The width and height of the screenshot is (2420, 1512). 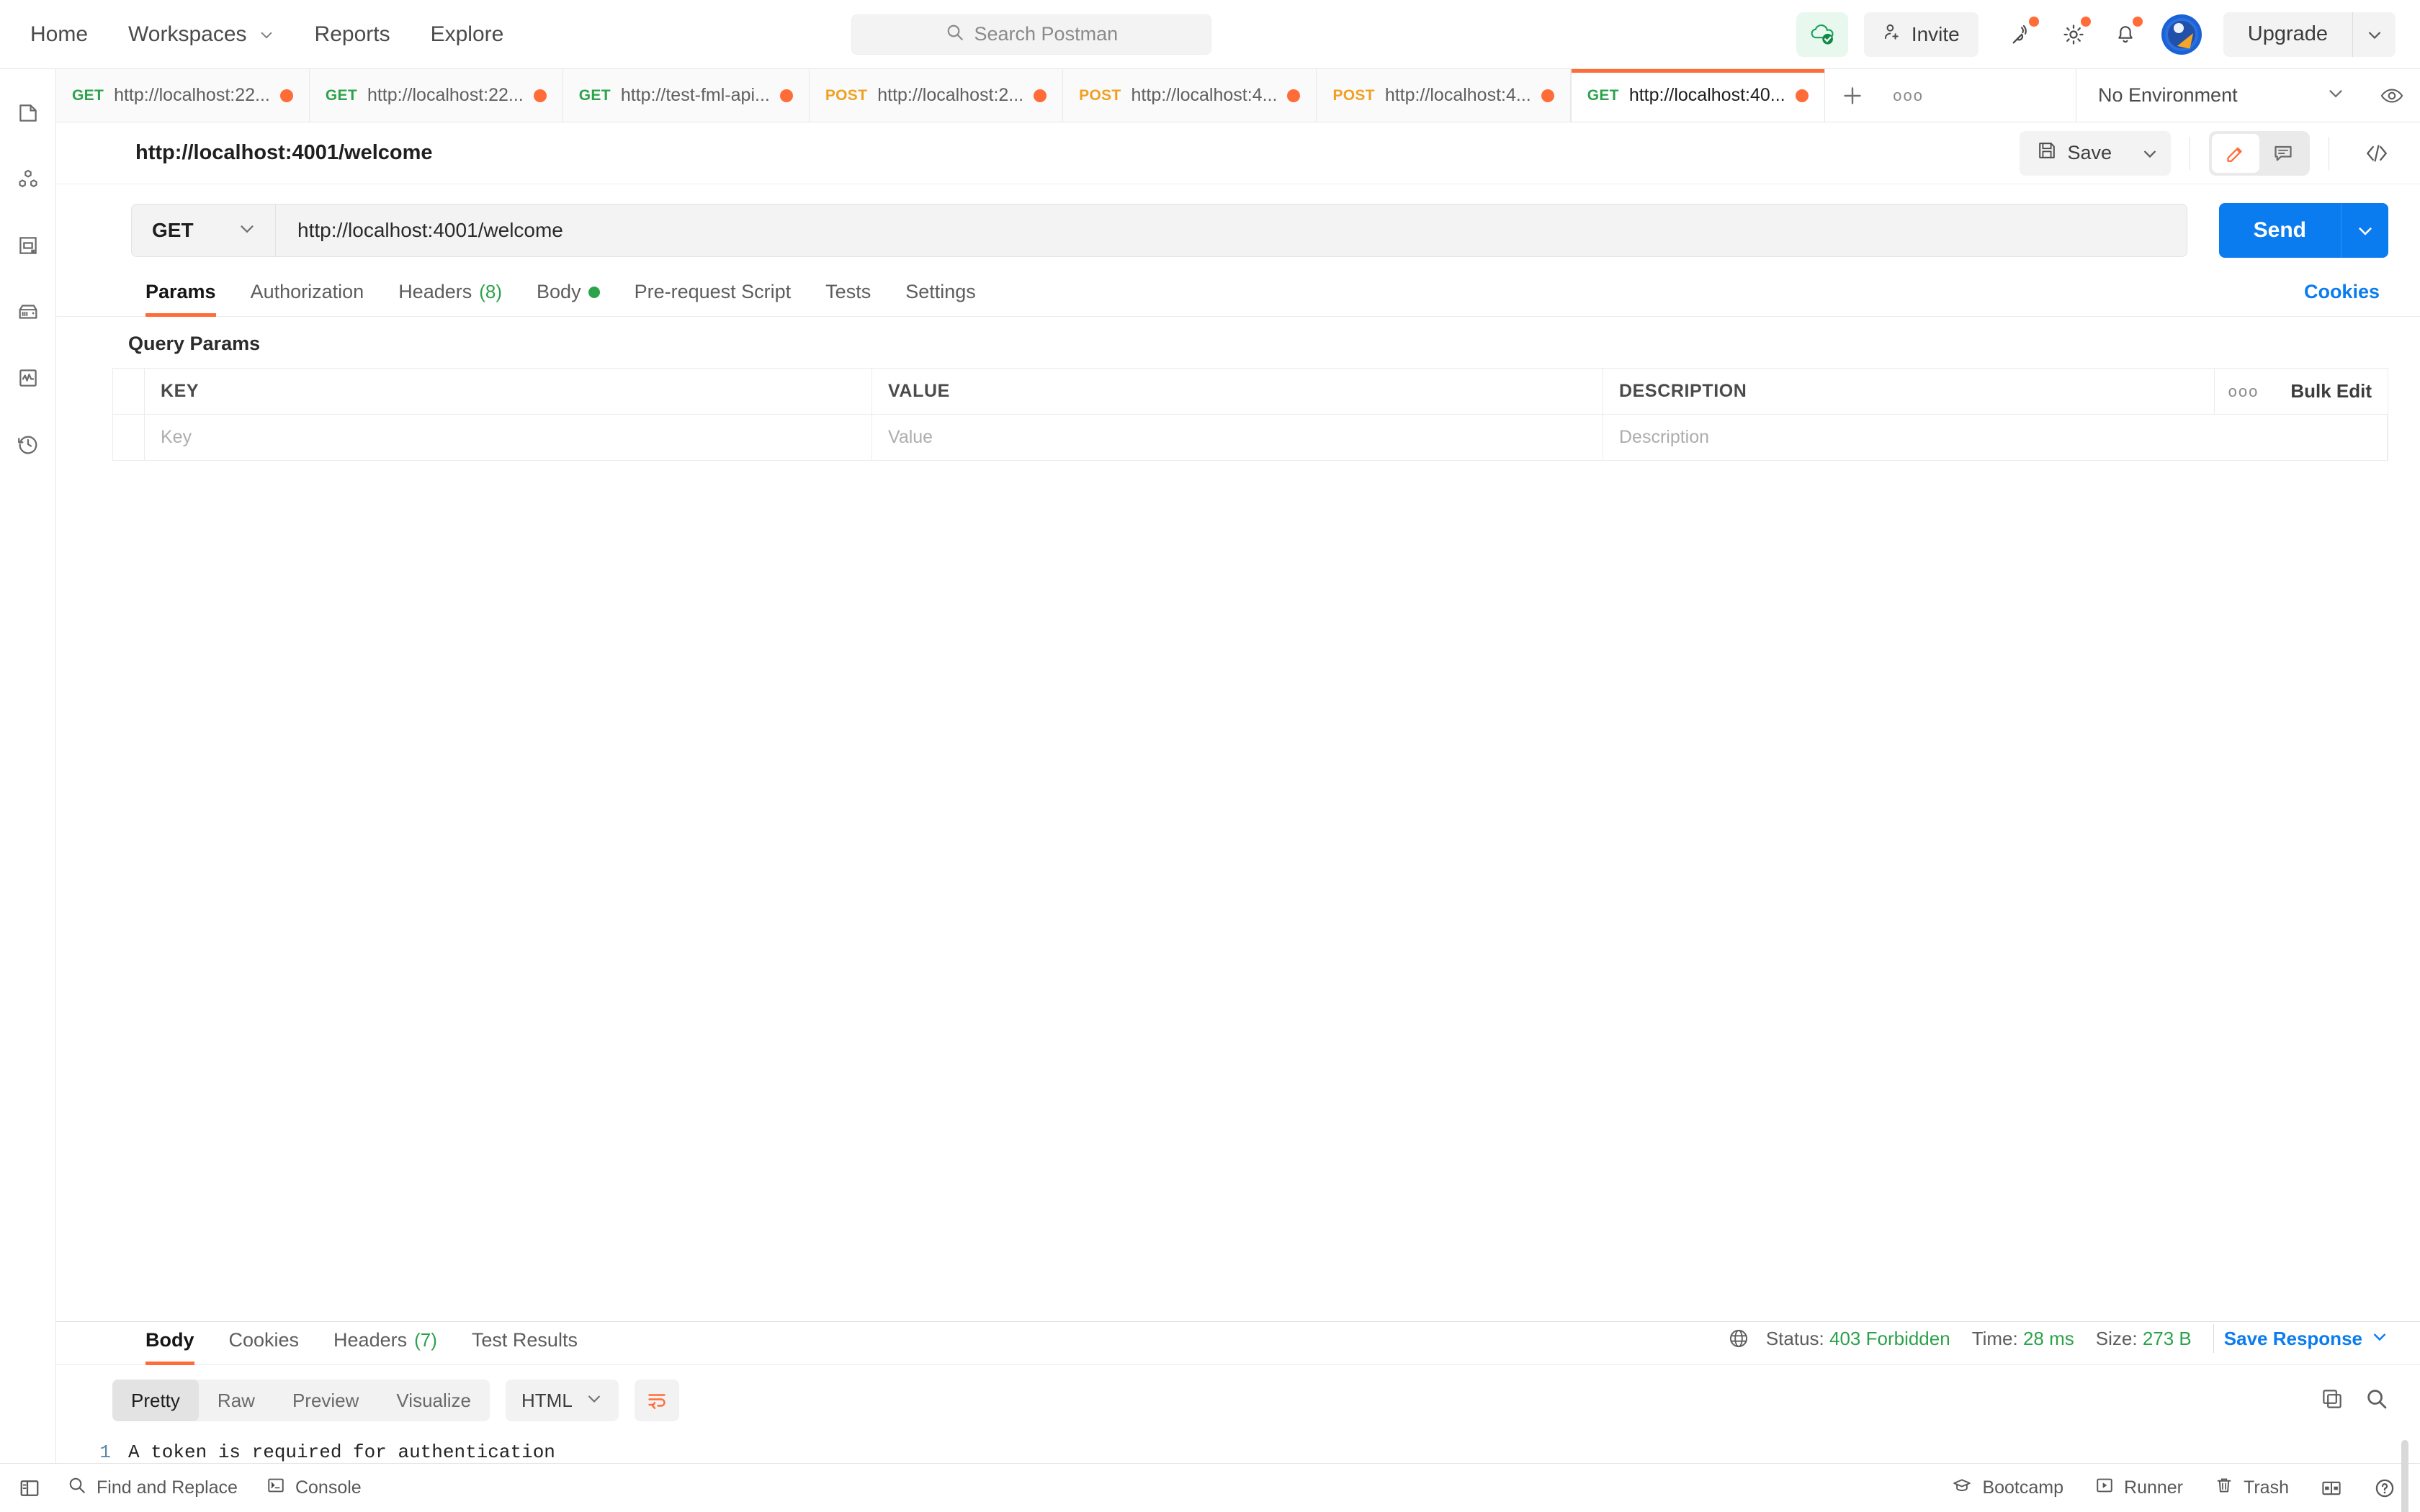 What do you see at coordinates (940, 295) in the screenshot?
I see `tab-settings: Settings` at bounding box center [940, 295].